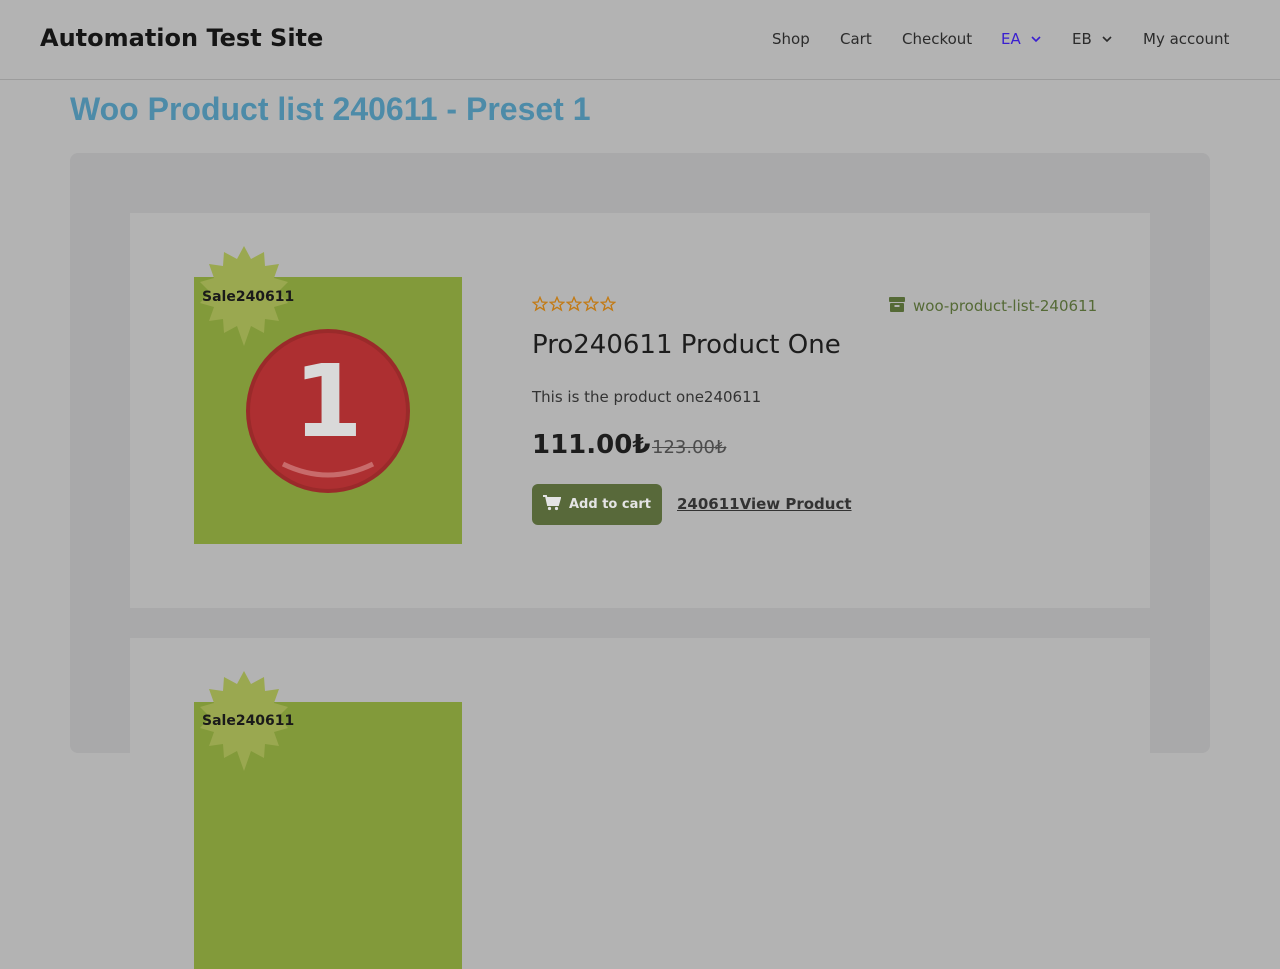 This screenshot has height=969, width=1280. Describe the element at coordinates (552, 504) in the screenshot. I see `cart-icon` at that location.